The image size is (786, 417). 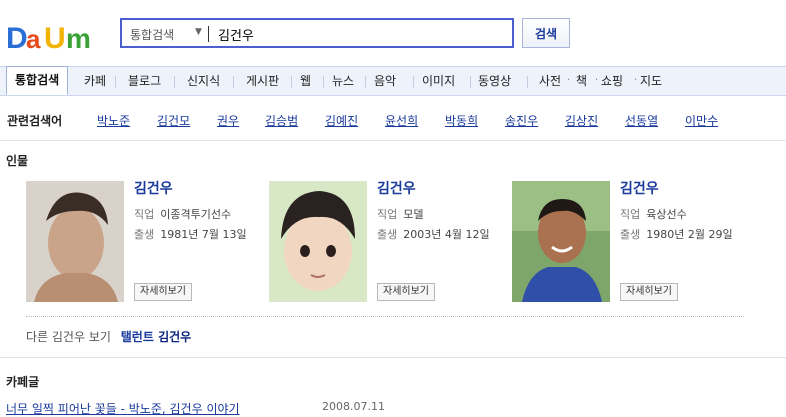 I want to click on cafe-section-title: 카페글, so click(x=23, y=382).